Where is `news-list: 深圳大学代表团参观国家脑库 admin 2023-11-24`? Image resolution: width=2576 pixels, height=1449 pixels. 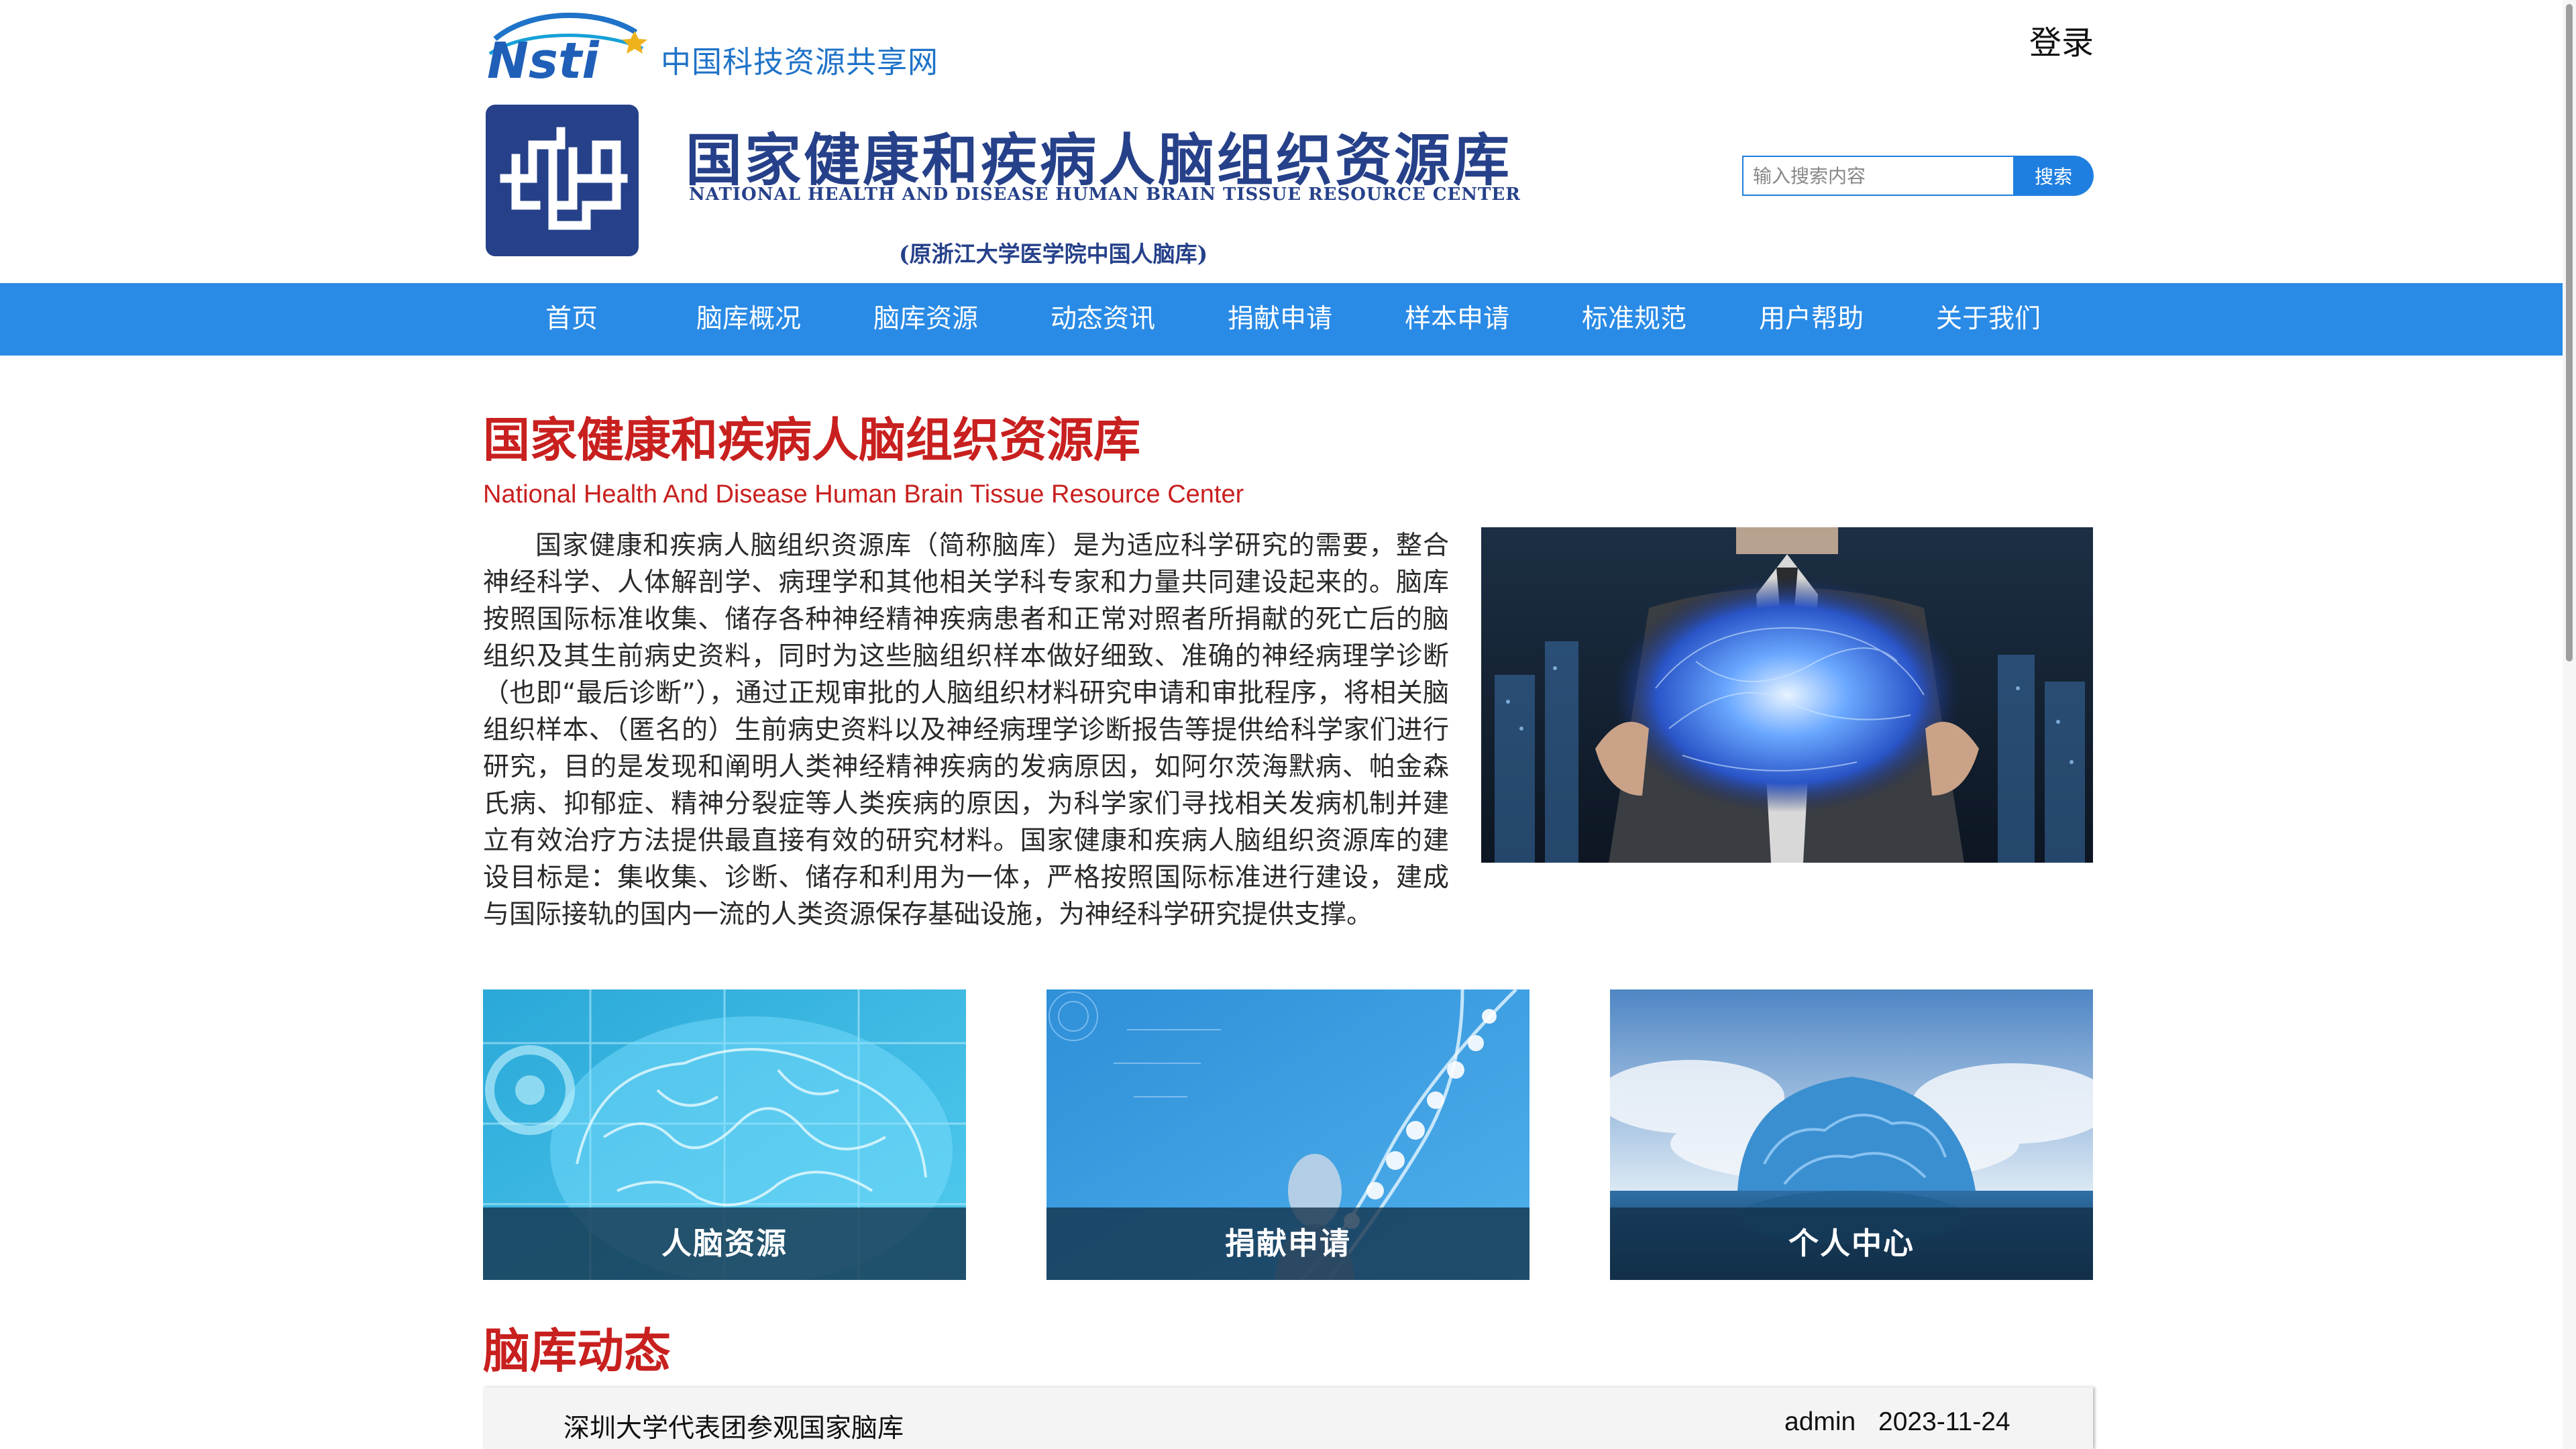 news-list: 深圳大学代表团参观国家脑库 admin 2023-11-24 is located at coordinates (1288, 1418).